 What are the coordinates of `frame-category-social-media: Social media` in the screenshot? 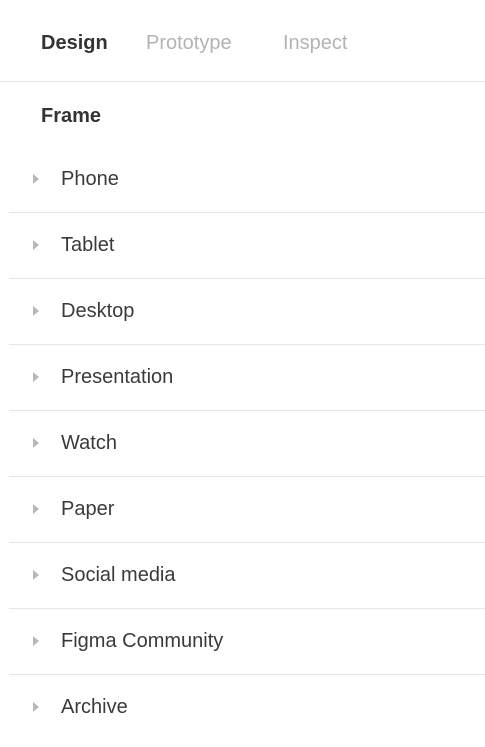 It's located at (242, 576).